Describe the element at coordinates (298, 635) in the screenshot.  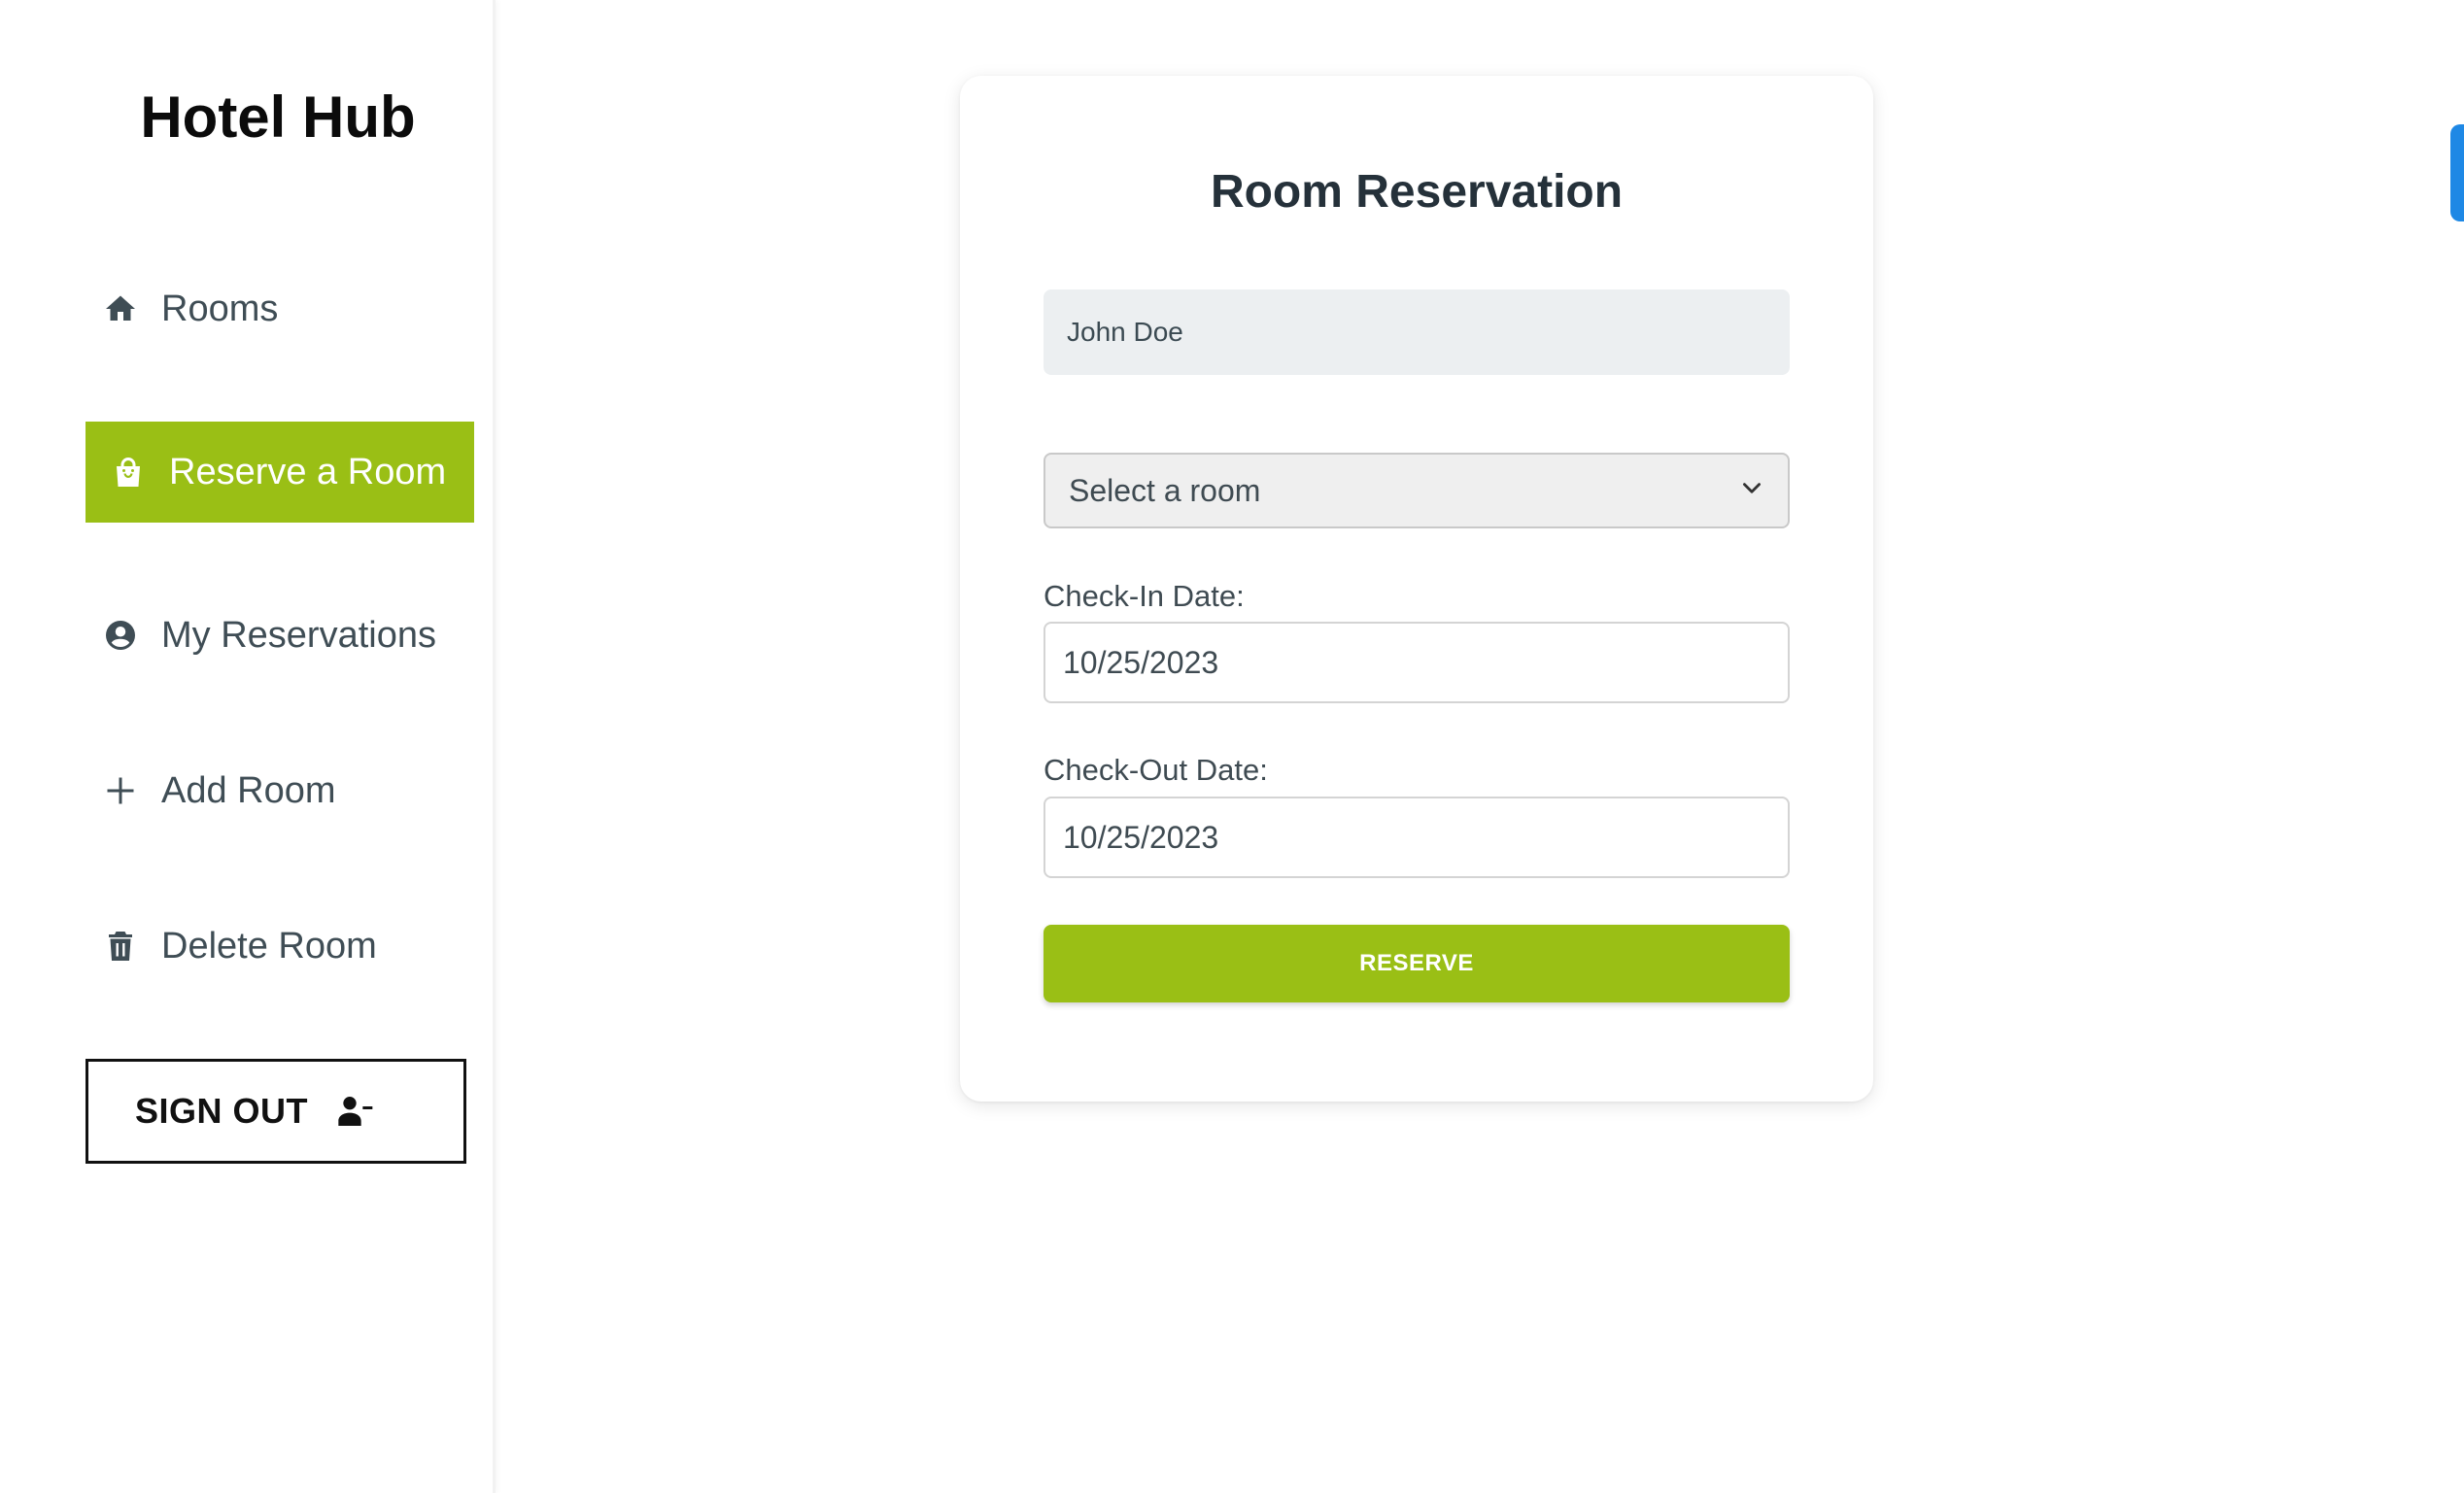
I see `sidebar-item-label: My Reservations` at that location.